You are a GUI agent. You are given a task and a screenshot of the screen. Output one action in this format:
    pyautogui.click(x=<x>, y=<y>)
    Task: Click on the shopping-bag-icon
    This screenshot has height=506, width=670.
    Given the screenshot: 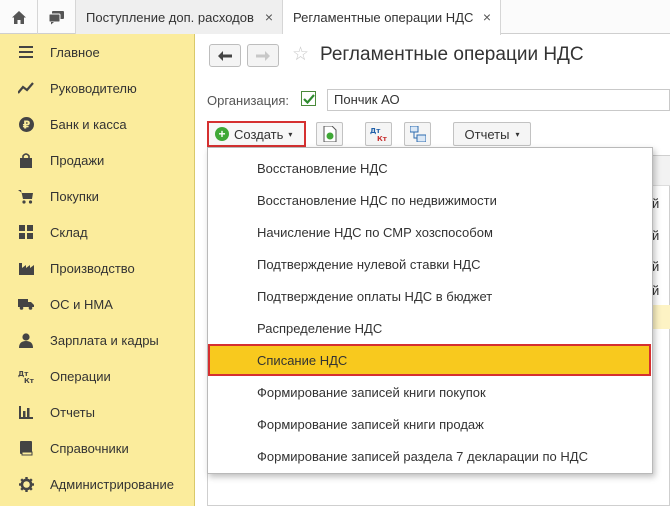 What is the action you would take?
    pyautogui.click(x=26, y=160)
    